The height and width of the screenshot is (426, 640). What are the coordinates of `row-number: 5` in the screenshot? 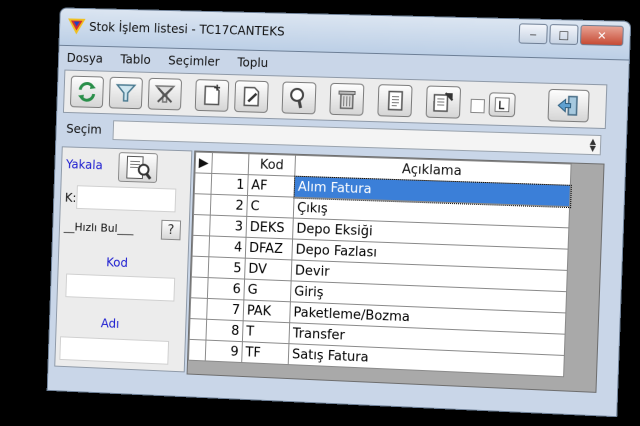 It's located at (227, 268).